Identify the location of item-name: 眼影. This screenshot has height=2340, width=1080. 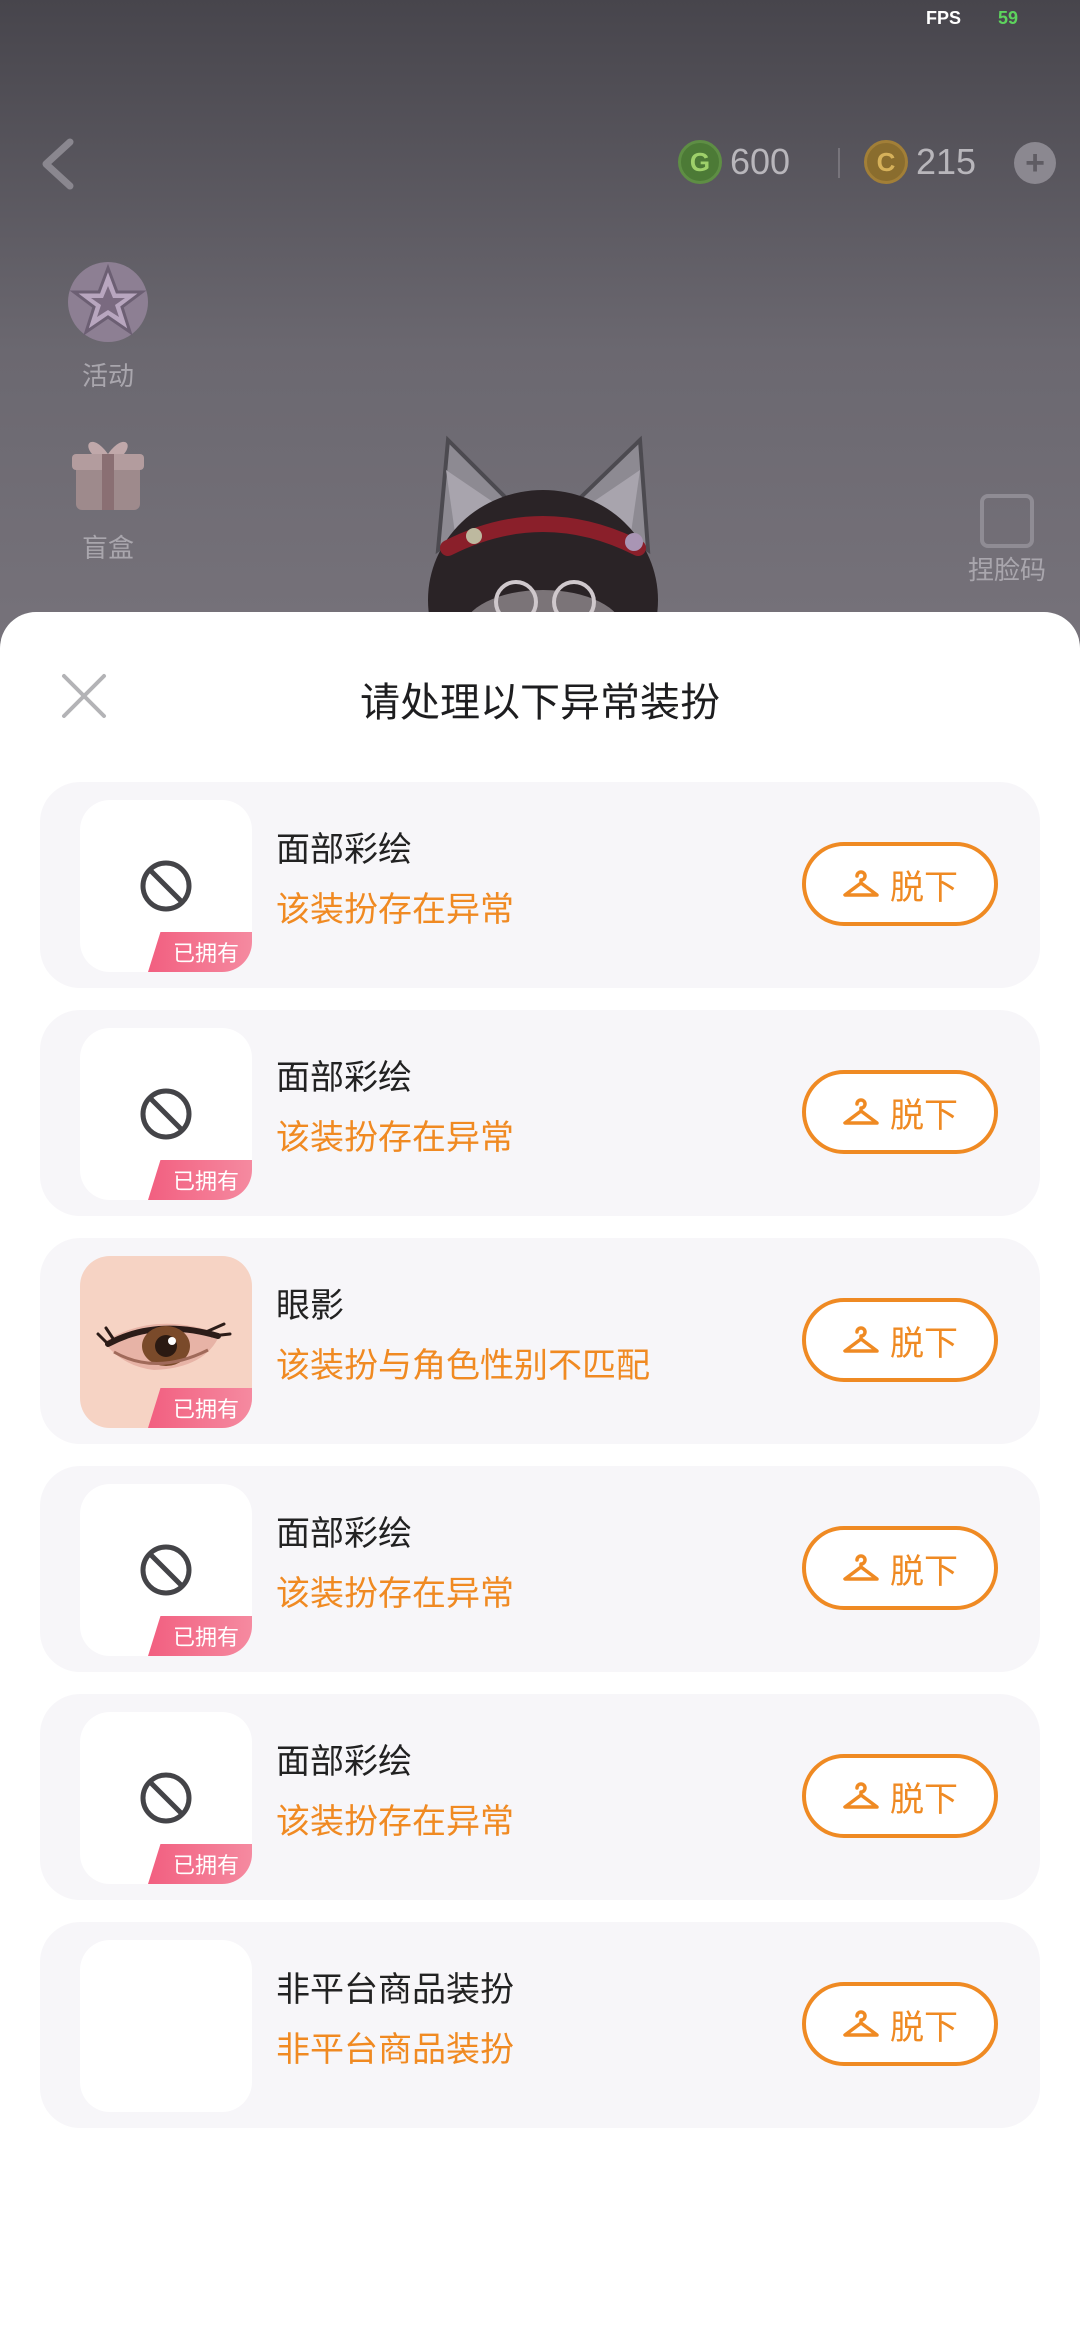
(310, 1306).